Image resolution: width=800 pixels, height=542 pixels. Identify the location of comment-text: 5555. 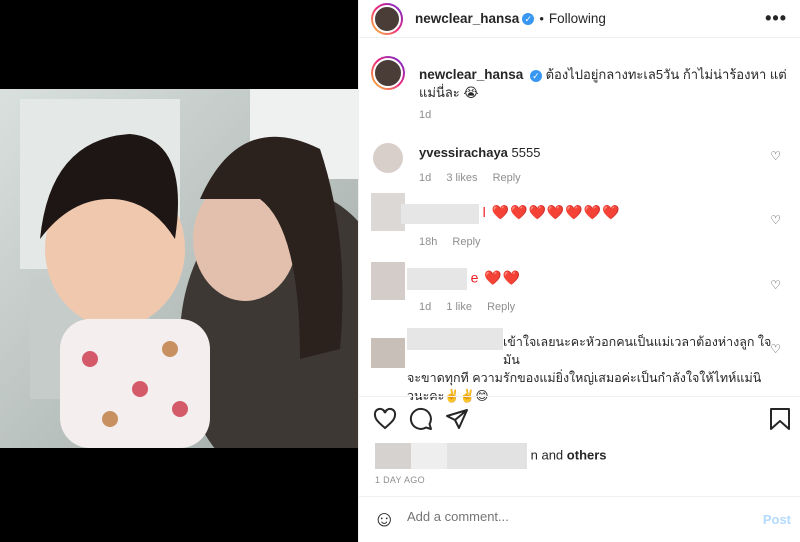
(526, 152).